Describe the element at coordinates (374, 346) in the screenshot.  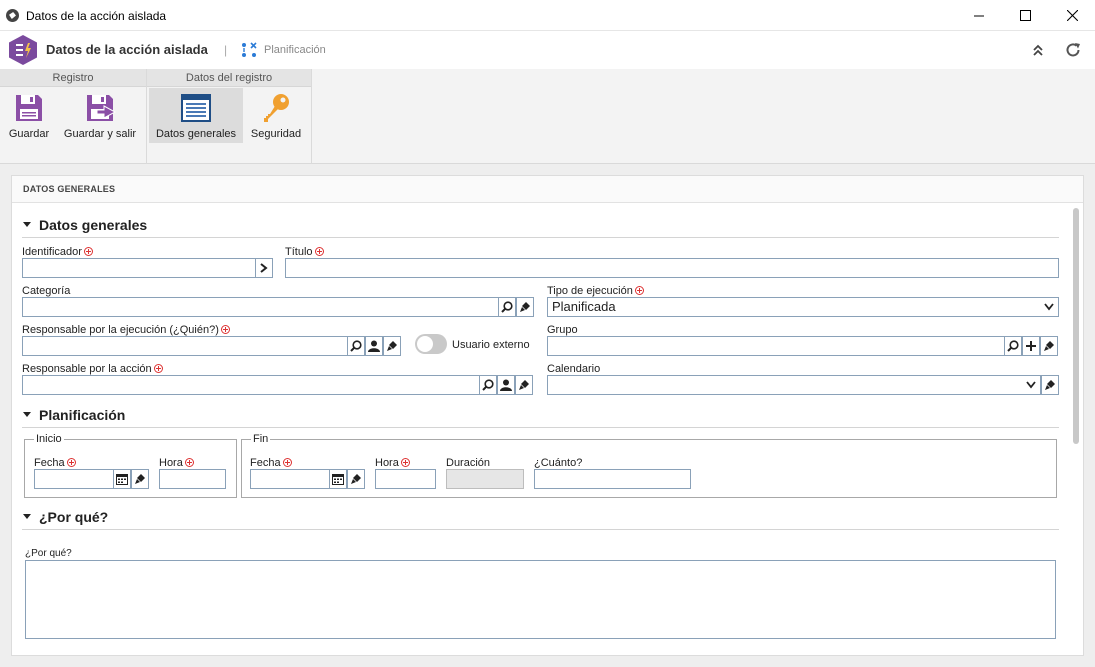
I see `responsible-execution-user-button` at that location.